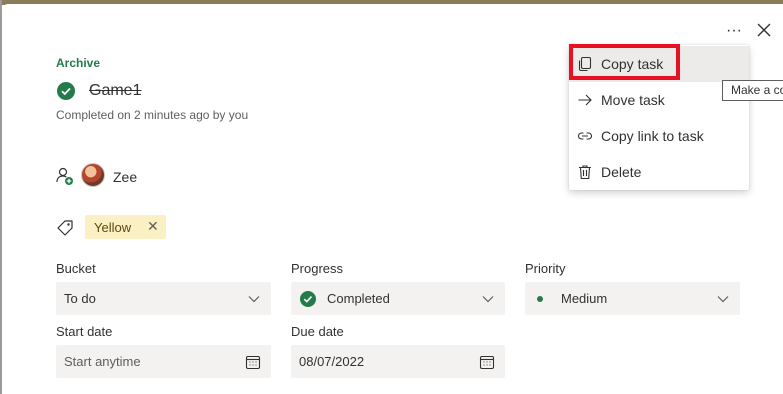 The height and width of the screenshot is (394, 783). What do you see at coordinates (66, 91) in the screenshot?
I see `complete-check-icon` at bounding box center [66, 91].